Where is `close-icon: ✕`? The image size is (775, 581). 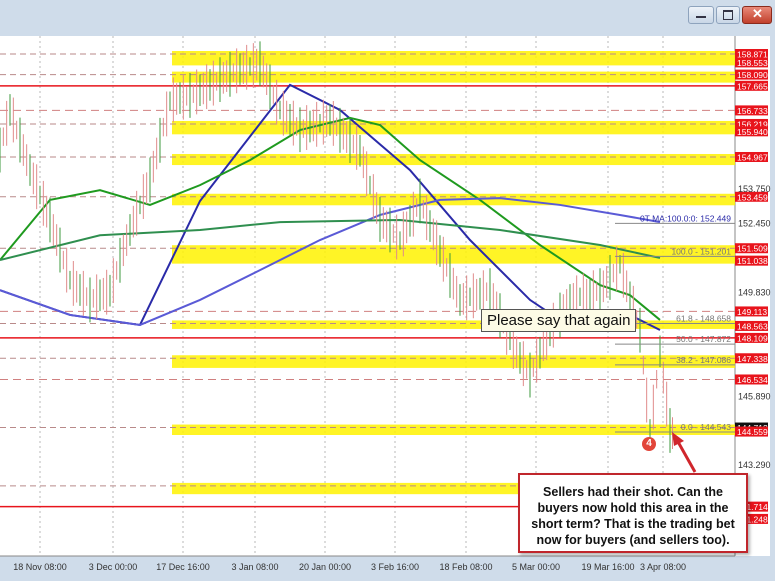 close-icon: ✕ is located at coordinates (757, 13).